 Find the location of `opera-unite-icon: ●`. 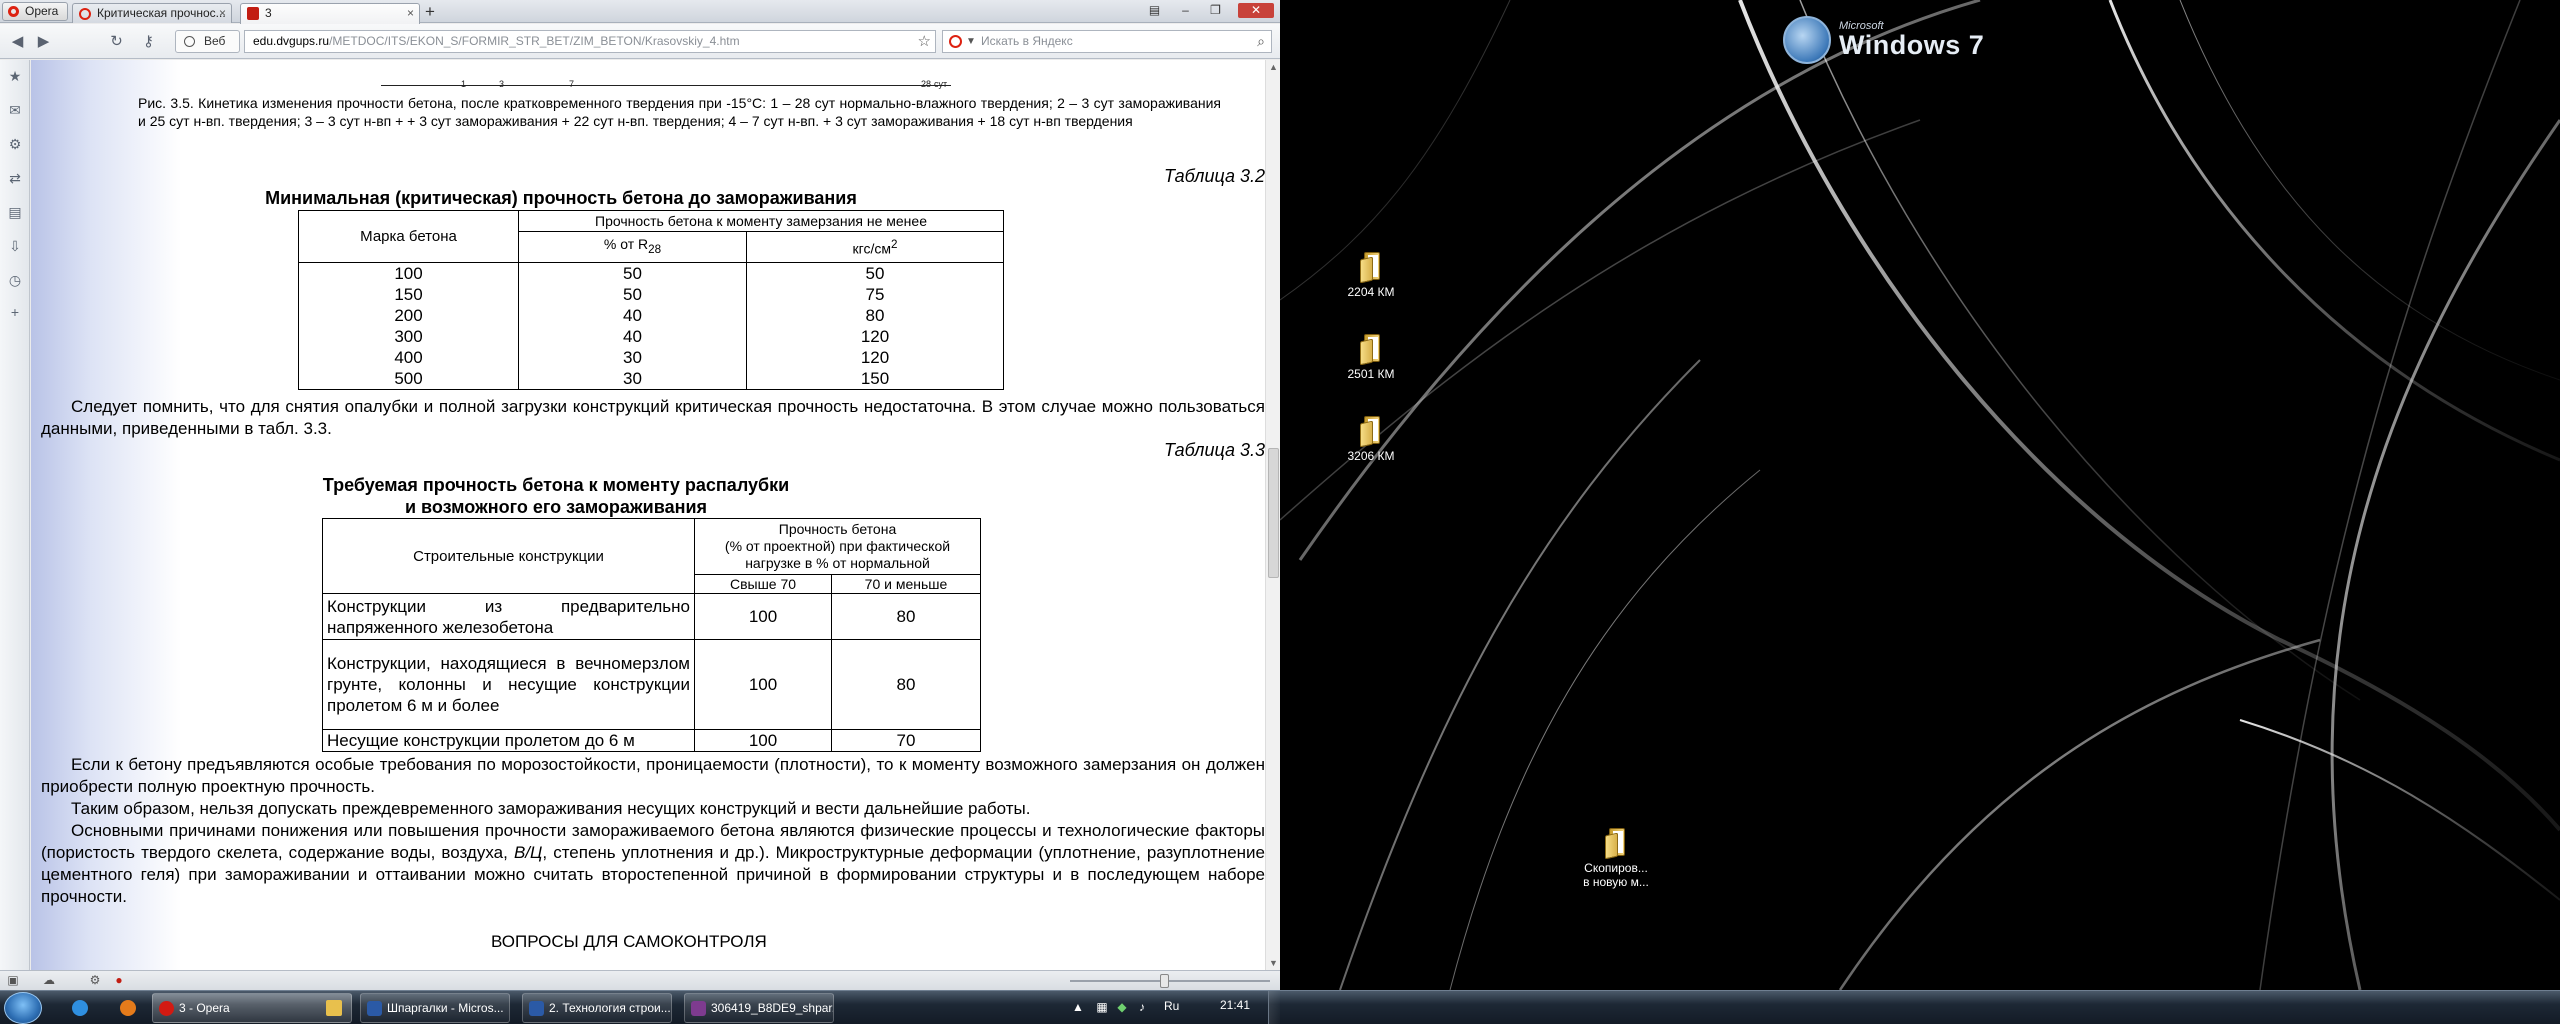

opera-unite-icon: ● is located at coordinates (119, 980).